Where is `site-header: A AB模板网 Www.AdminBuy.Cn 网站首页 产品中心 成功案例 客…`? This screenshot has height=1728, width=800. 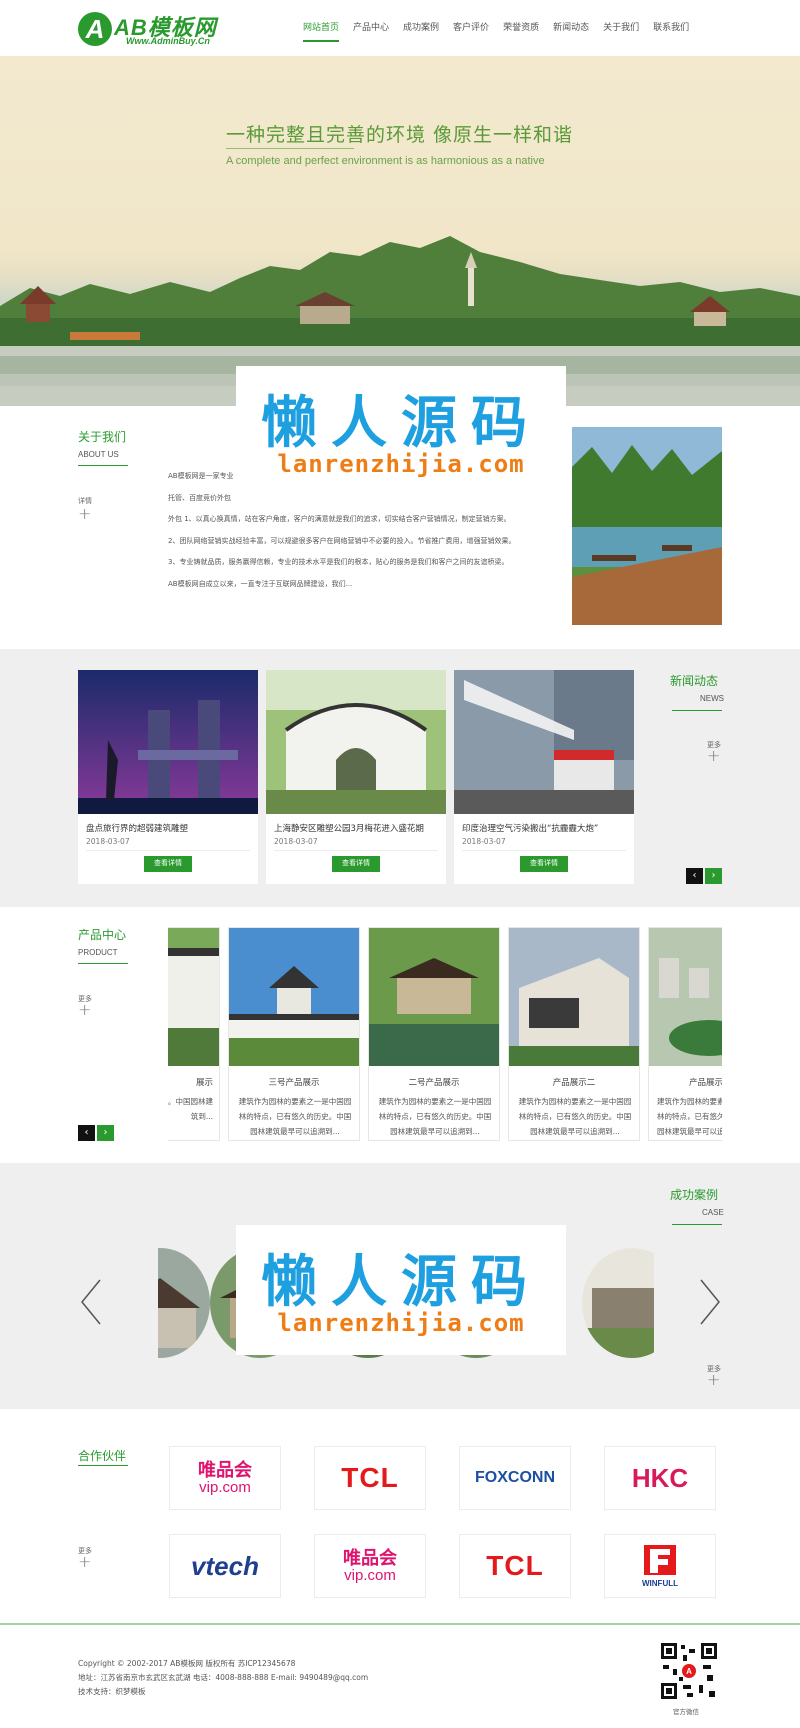
site-header: A AB模板网 Www.AdminBuy.Cn 网站首页 产品中心 成功案例 客… is located at coordinates (400, 28).